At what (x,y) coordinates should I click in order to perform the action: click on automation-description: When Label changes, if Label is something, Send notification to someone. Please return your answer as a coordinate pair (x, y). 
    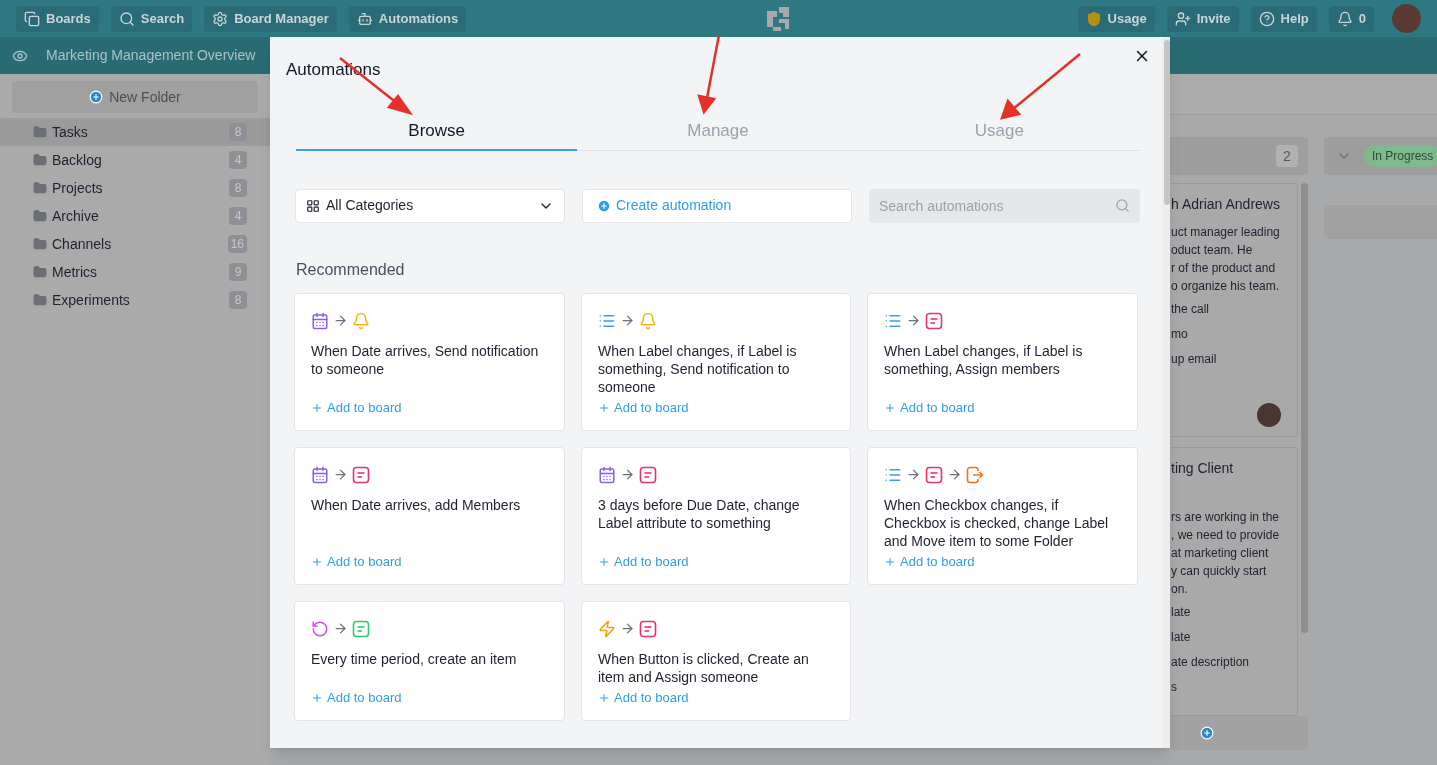
    Looking at the image, I should click on (698, 369).